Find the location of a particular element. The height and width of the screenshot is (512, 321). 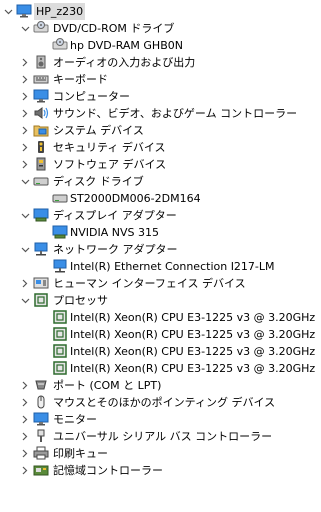

category-label: モニター is located at coordinates (75, 419).